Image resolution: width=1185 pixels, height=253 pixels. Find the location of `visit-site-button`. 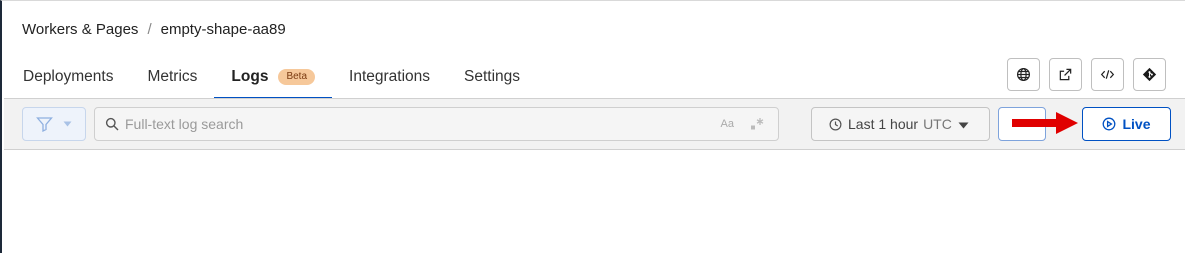

visit-site-button is located at coordinates (1023, 74).